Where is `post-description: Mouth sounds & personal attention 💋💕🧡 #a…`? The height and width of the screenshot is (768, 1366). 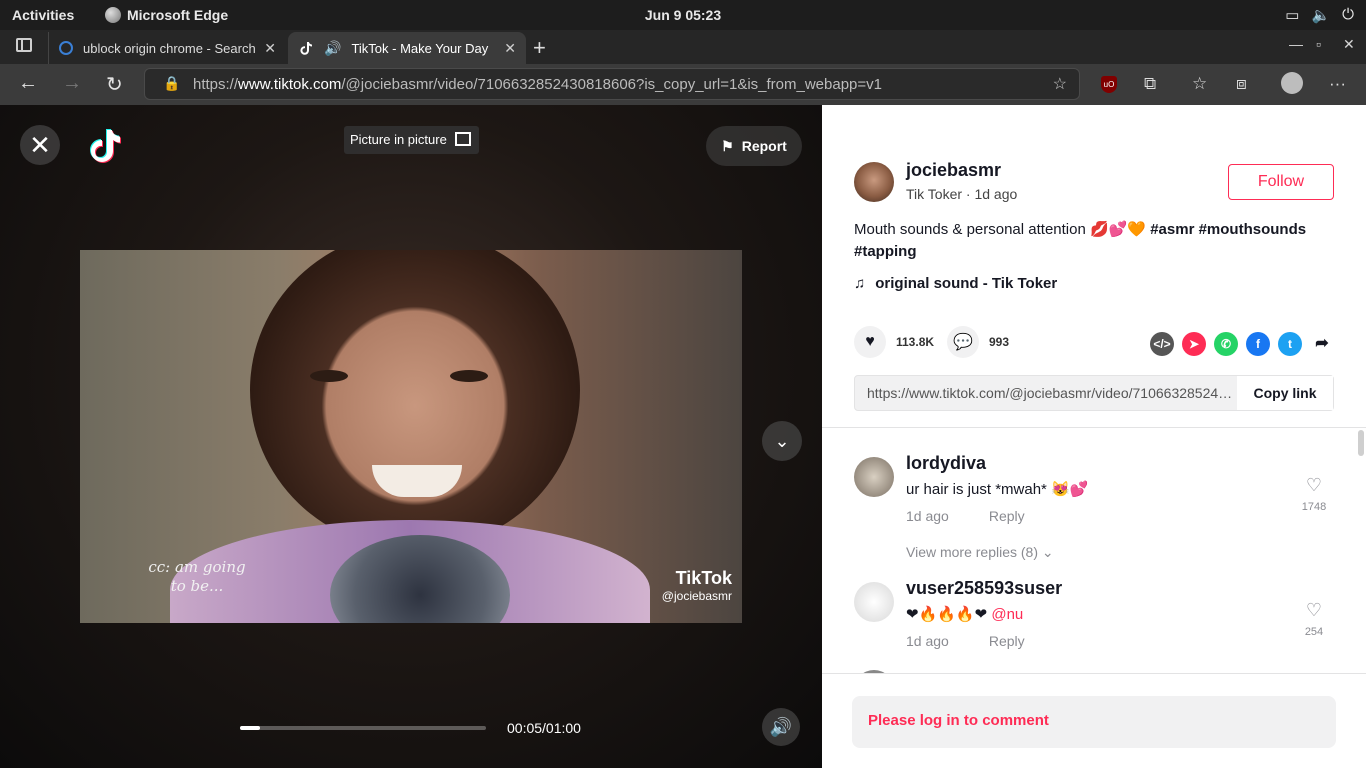 post-description: Mouth sounds & personal attention 💋💕🧡 #a… is located at coordinates (1099, 241).